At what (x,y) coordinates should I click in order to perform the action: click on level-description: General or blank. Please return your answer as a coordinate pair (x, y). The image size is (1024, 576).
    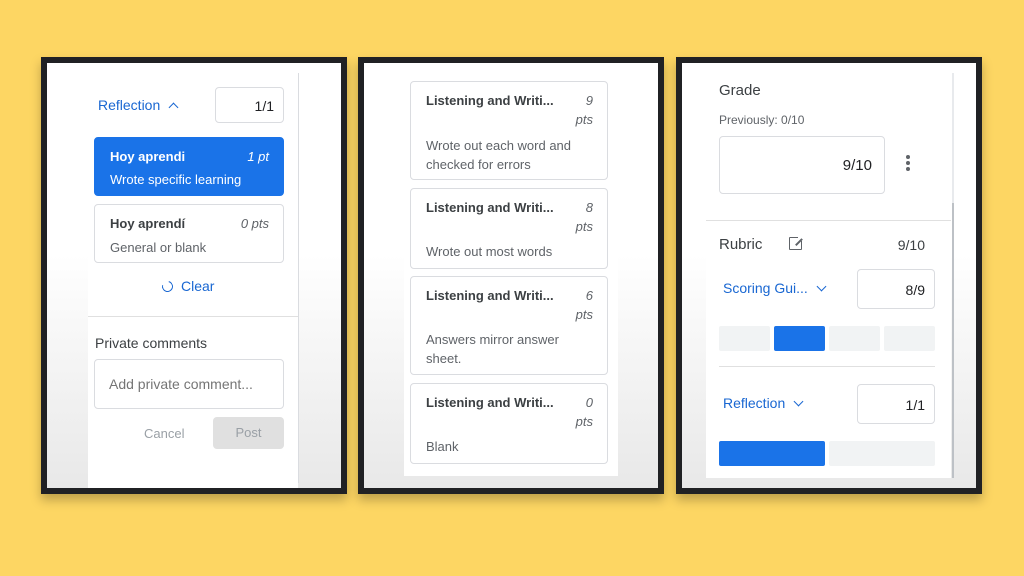
    Looking at the image, I should click on (158, 247).